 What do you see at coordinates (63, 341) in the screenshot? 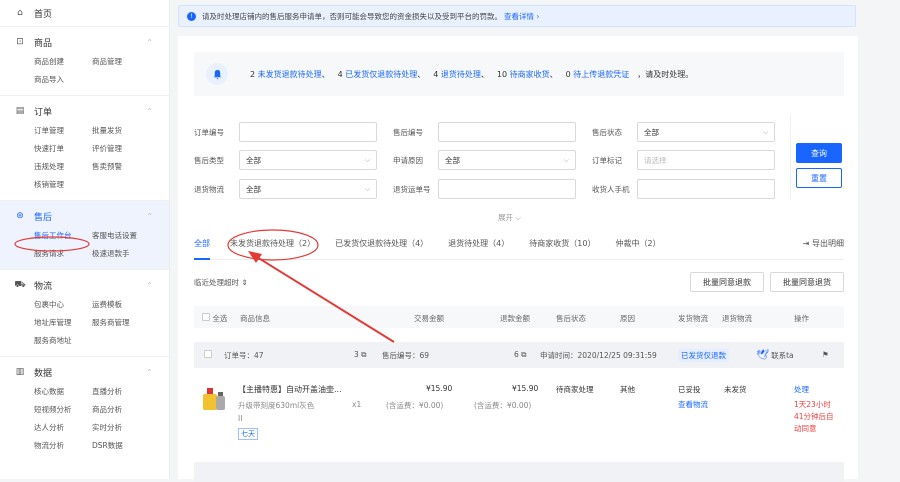
I see `sidebar-item-provider-address: 服务商地址` at bounding box center [63, 341].